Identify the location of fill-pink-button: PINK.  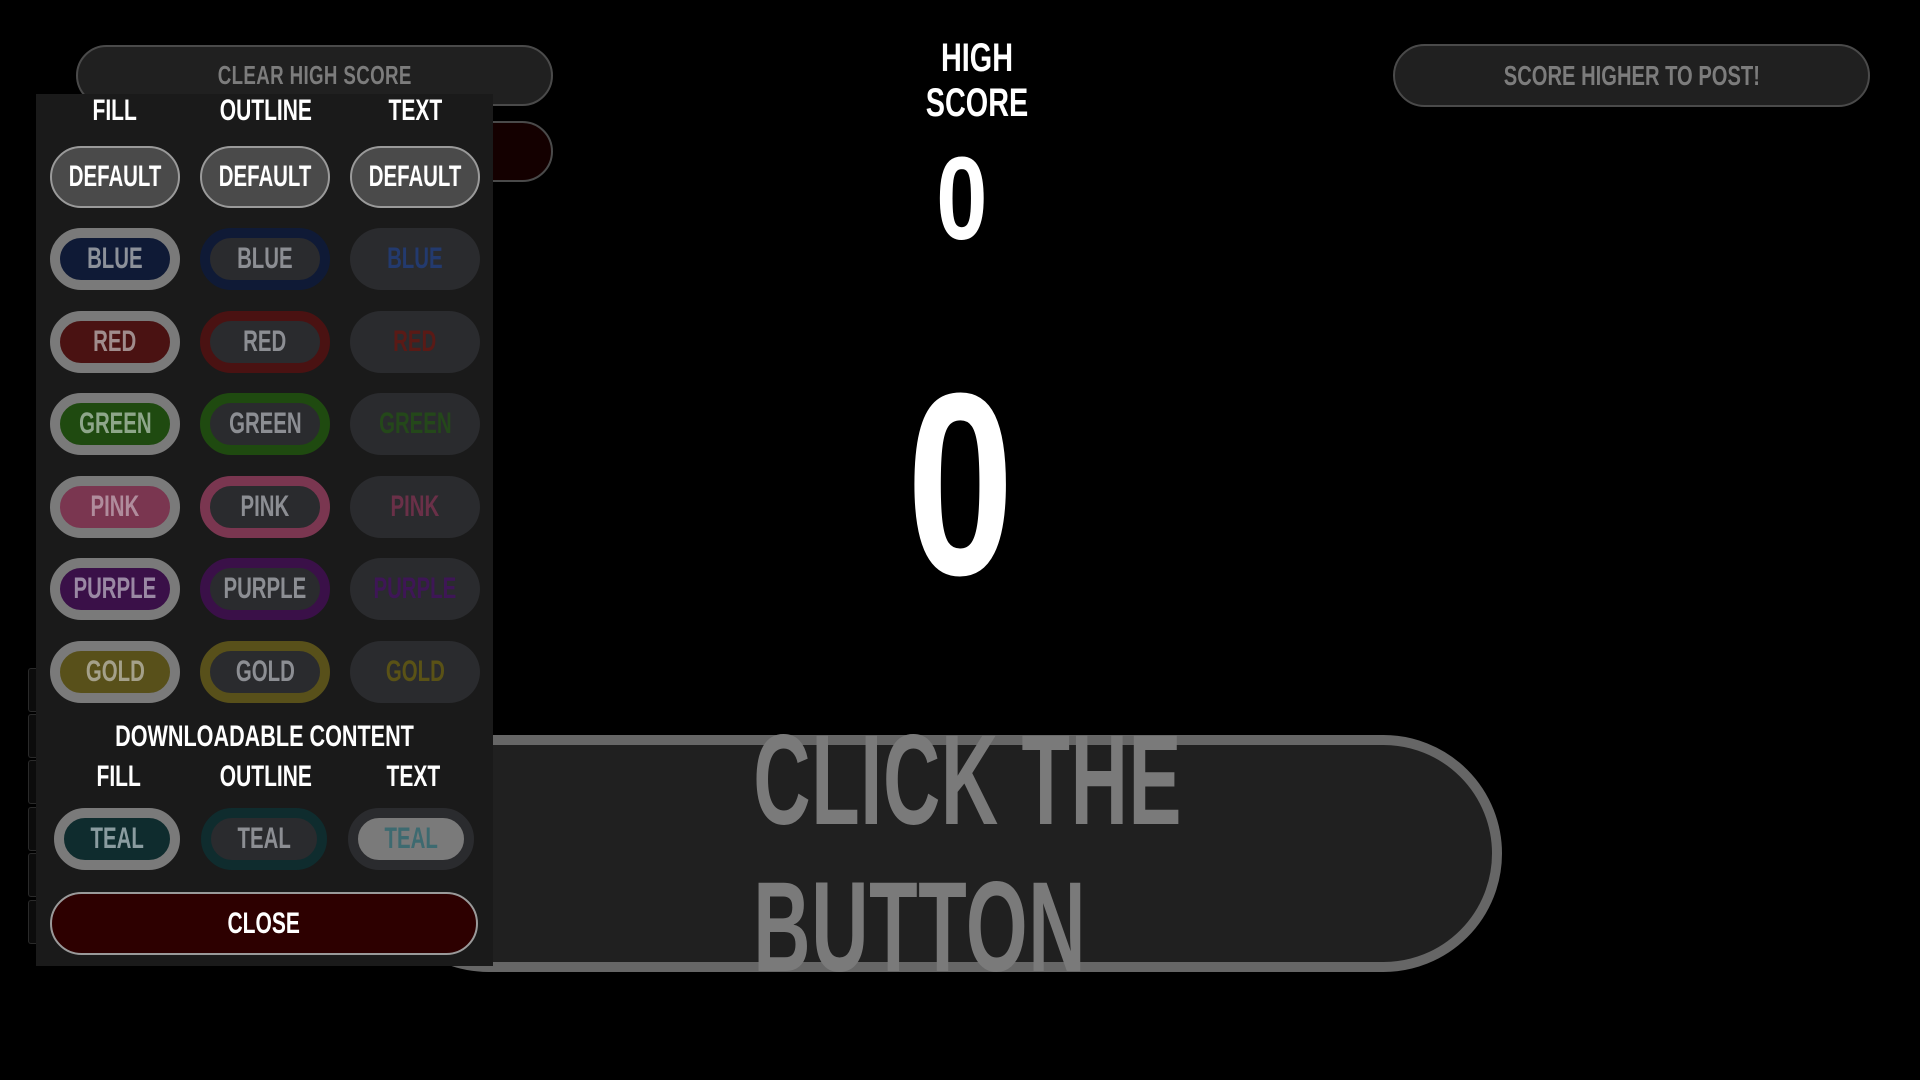
(115, 506).